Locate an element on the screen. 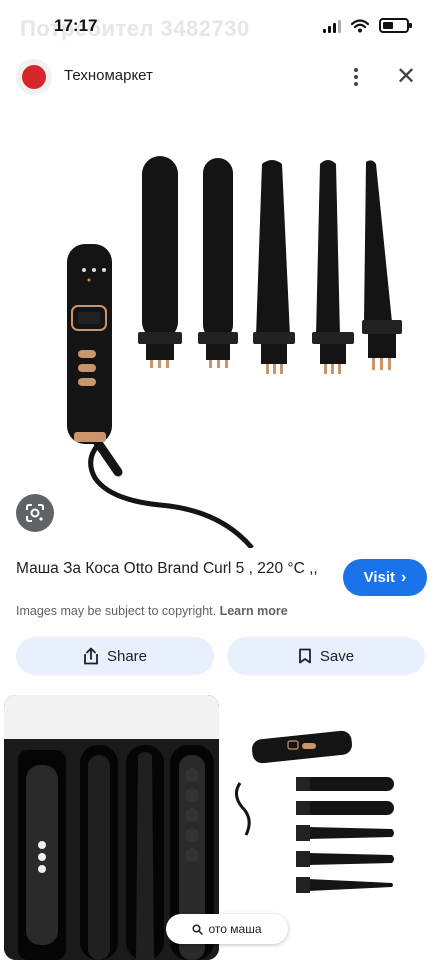 This screenshot has height=960, width=443. google-lens-button is located at coordinates (35, 513).